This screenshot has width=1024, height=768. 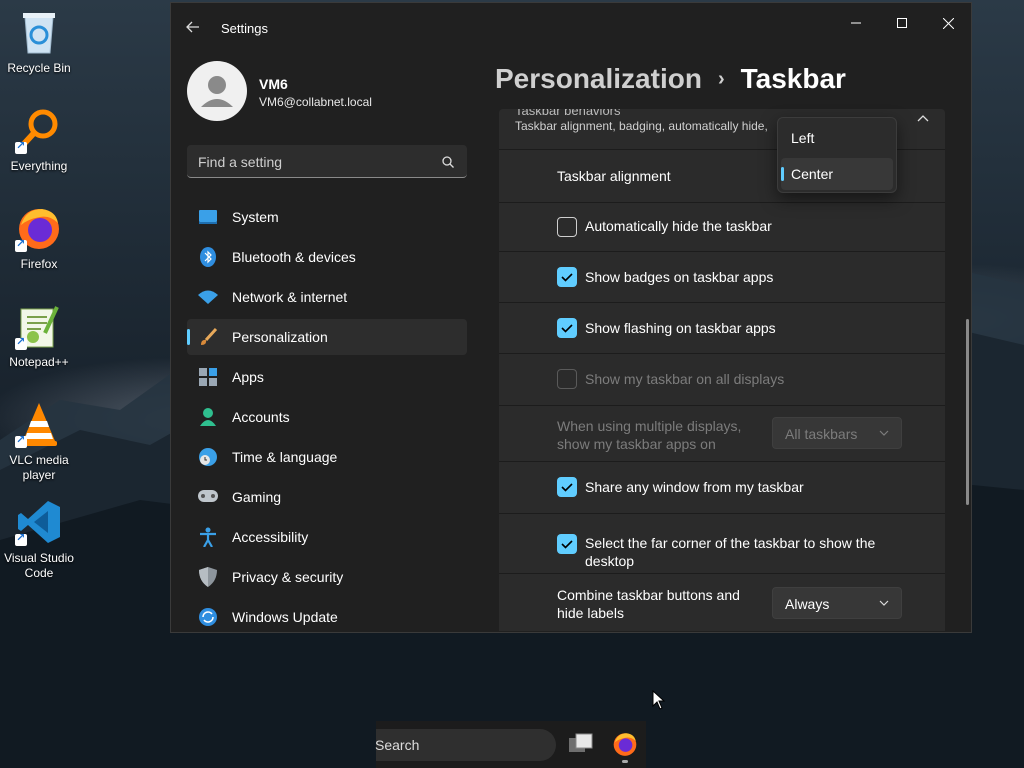 I want to click on sidebar-item-personalization: Personalization, so click(x=327, y=337).